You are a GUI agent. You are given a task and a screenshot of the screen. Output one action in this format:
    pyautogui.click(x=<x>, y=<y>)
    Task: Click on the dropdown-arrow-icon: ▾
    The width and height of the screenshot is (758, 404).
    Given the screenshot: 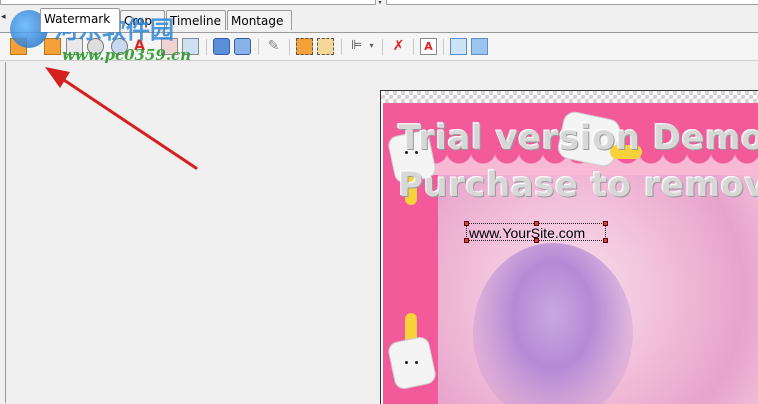 What is the action you would take?
    pyautogui.click(x=380, y=3)
    